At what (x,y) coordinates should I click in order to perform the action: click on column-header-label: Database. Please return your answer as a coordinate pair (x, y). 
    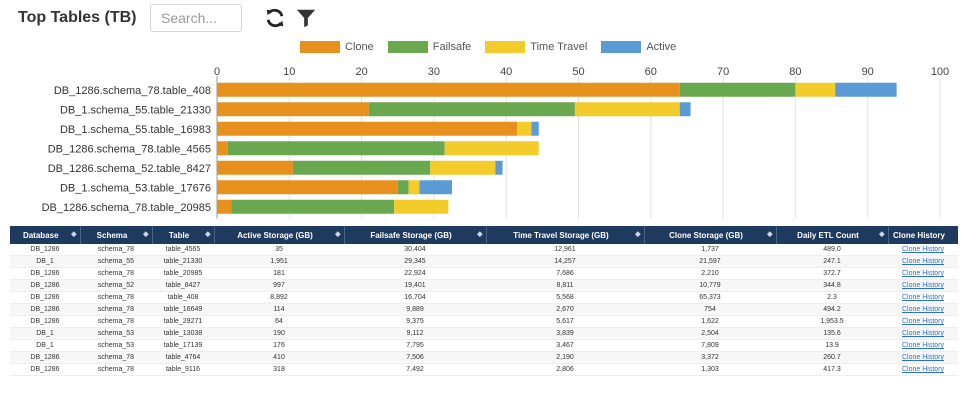
    Looking at the image, I should click on (40, 235).